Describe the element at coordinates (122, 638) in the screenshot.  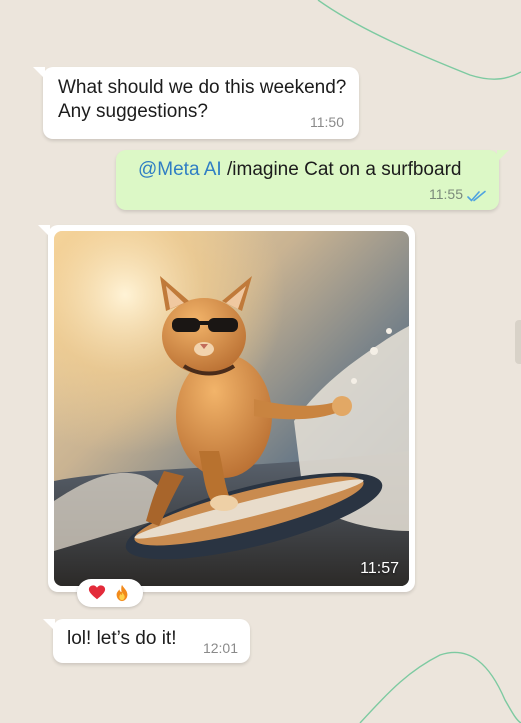
I see `message-text: lol! let’s do it!` at that location.